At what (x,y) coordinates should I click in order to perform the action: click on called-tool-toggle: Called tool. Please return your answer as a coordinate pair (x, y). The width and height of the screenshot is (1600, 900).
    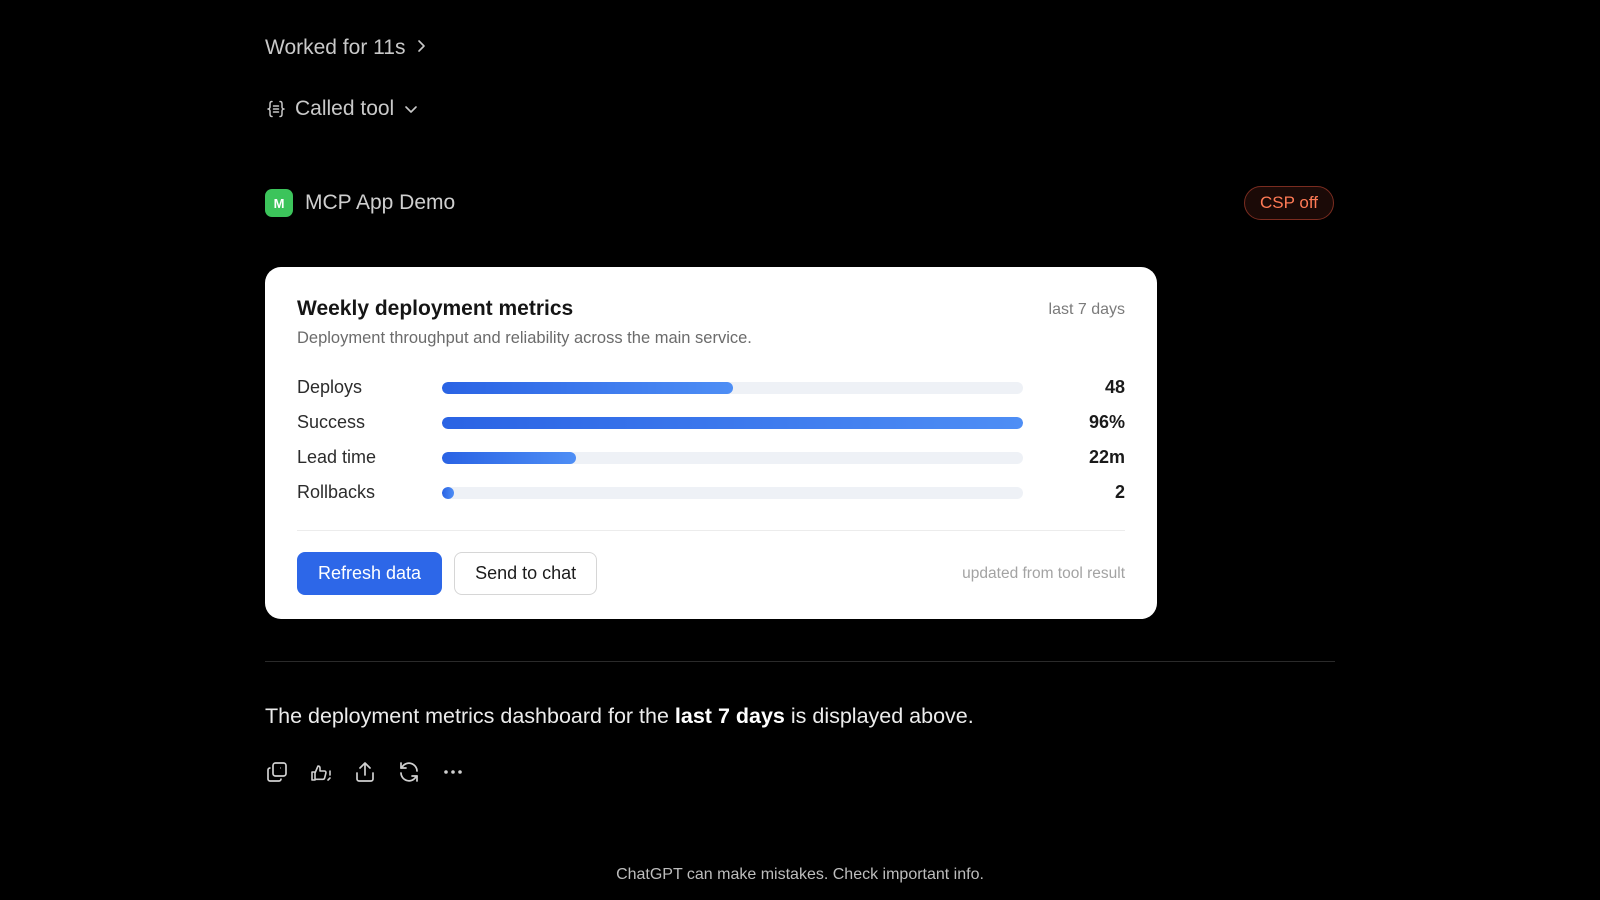
    Looking at the image, I should click on (342, 109).